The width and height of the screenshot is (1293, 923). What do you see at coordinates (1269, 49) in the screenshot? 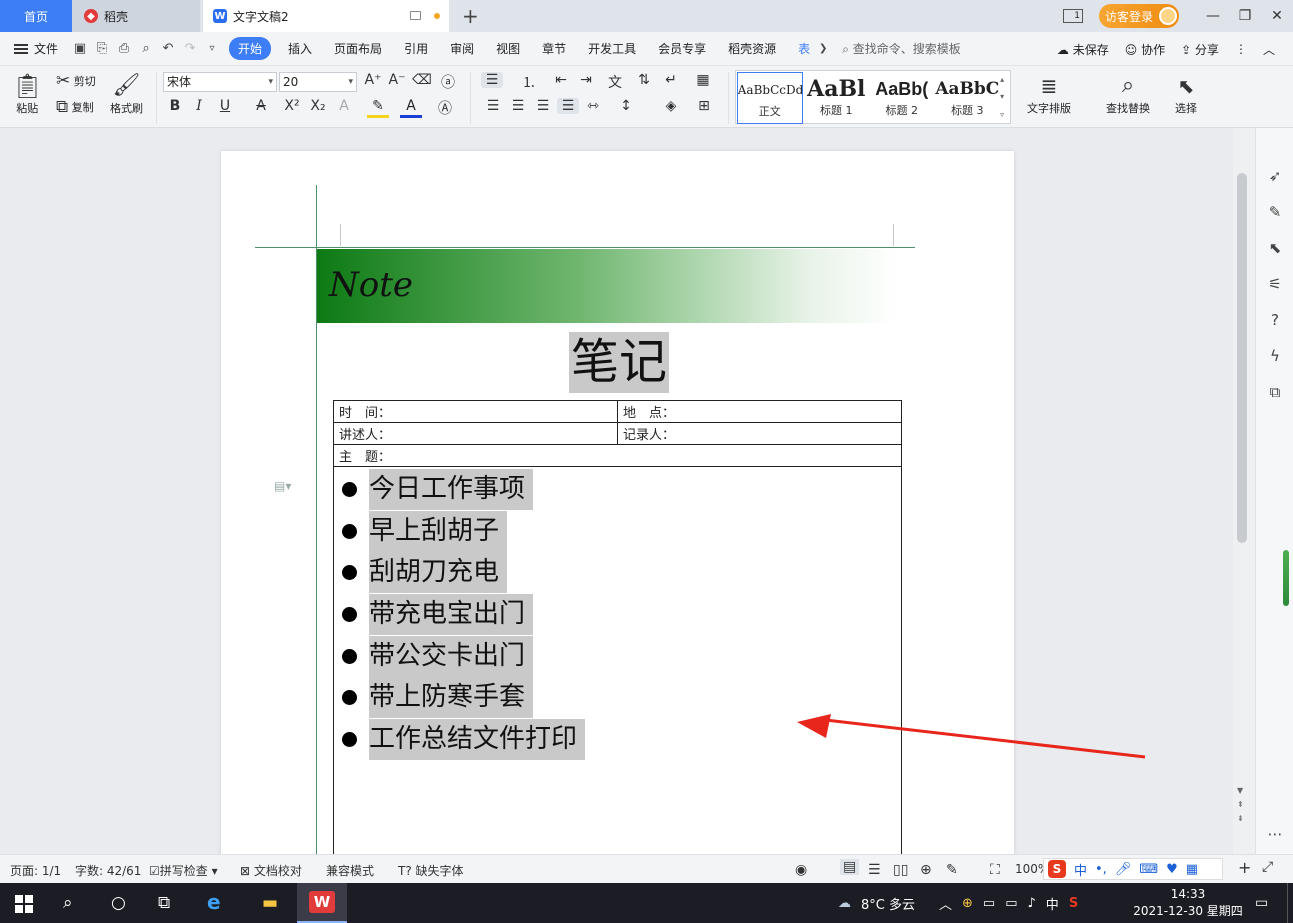
I see `collapse-ribbon-icon: ︿` at bounding box center [1269, 49].